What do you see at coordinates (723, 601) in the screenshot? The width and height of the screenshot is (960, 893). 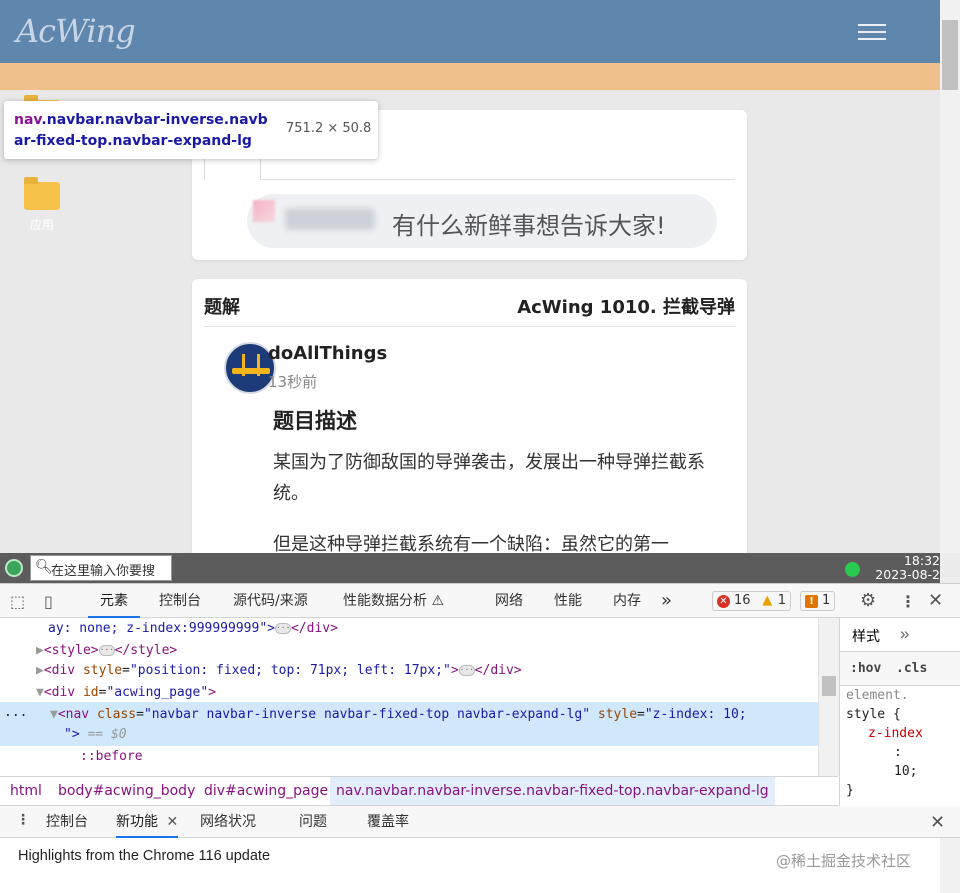 I see `error-icon: ✕` at bounding box center [723, 601].